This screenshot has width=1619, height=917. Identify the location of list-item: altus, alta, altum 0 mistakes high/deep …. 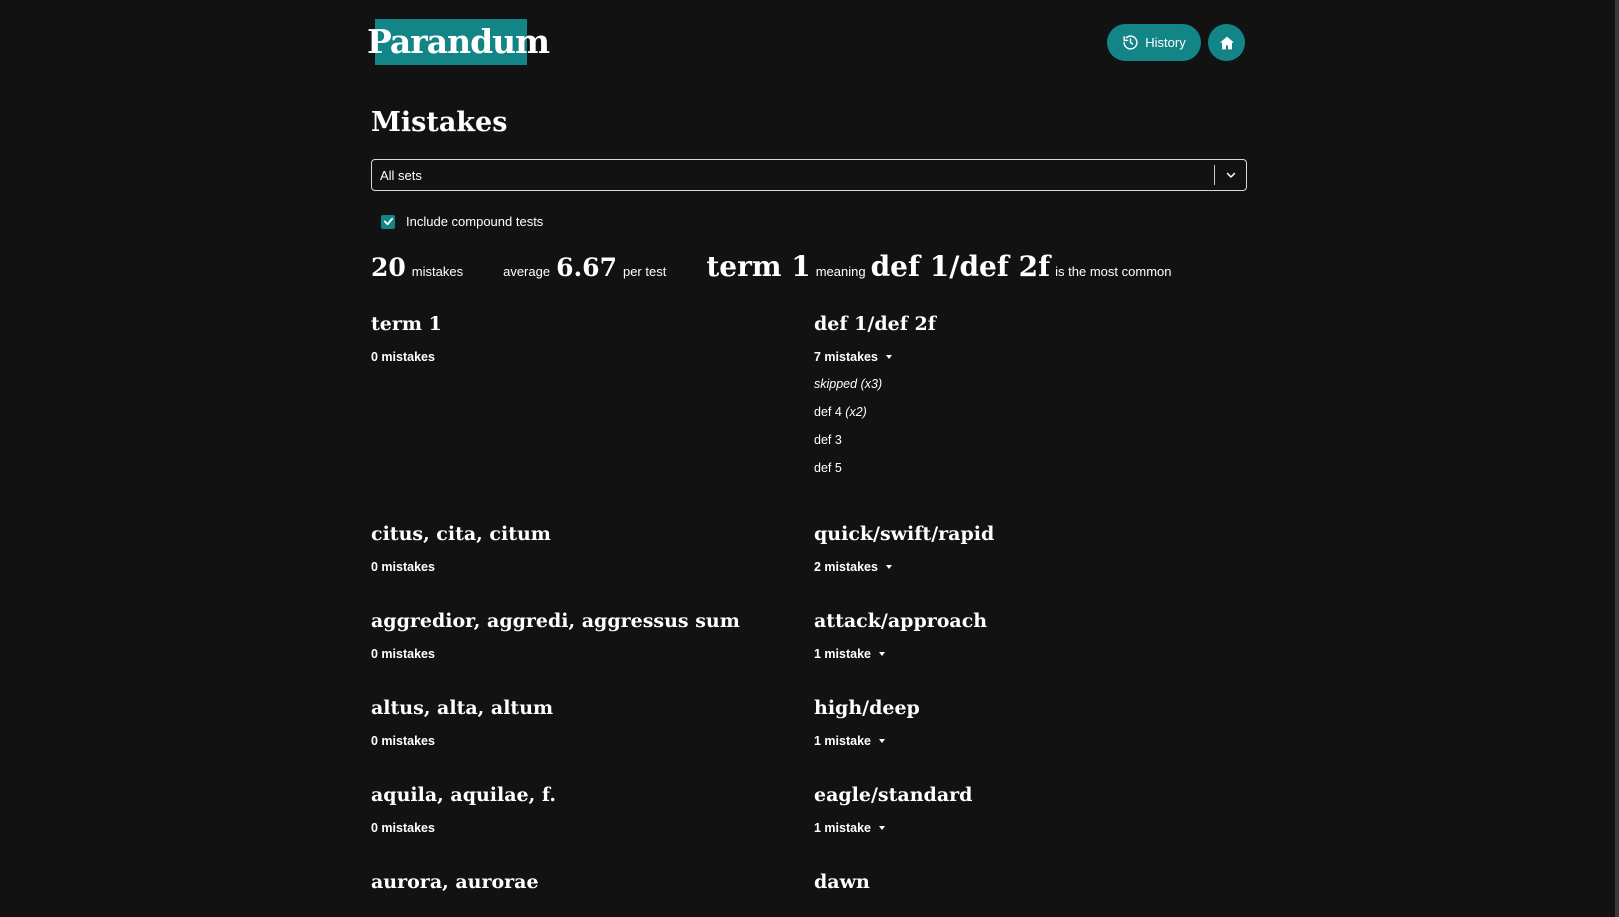
(810, 738).